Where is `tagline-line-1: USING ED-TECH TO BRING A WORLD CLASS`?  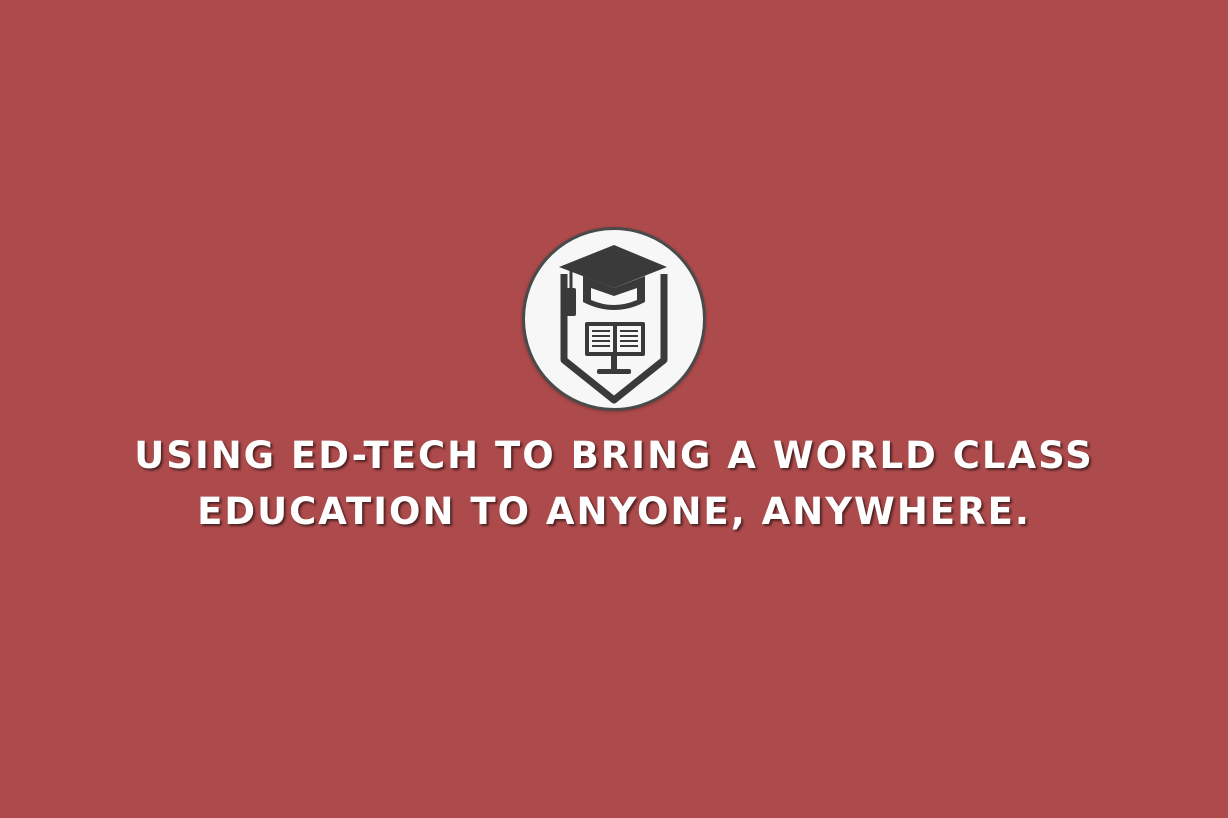
tagline-line-1: USING ED-TECH TO BRING A WORLD CLASS is located at coordinates (614, 455).